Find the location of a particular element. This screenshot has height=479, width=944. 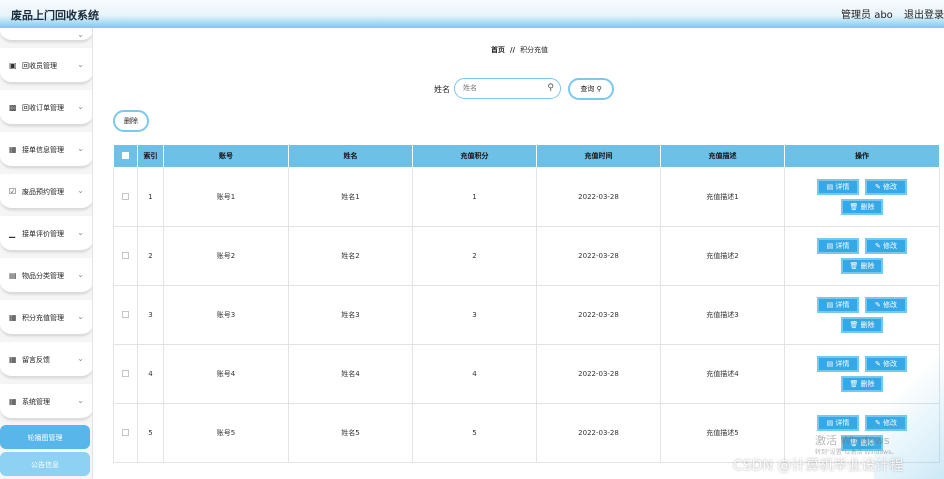

cell-account: 账号3 is located at coordinates (226, 315).